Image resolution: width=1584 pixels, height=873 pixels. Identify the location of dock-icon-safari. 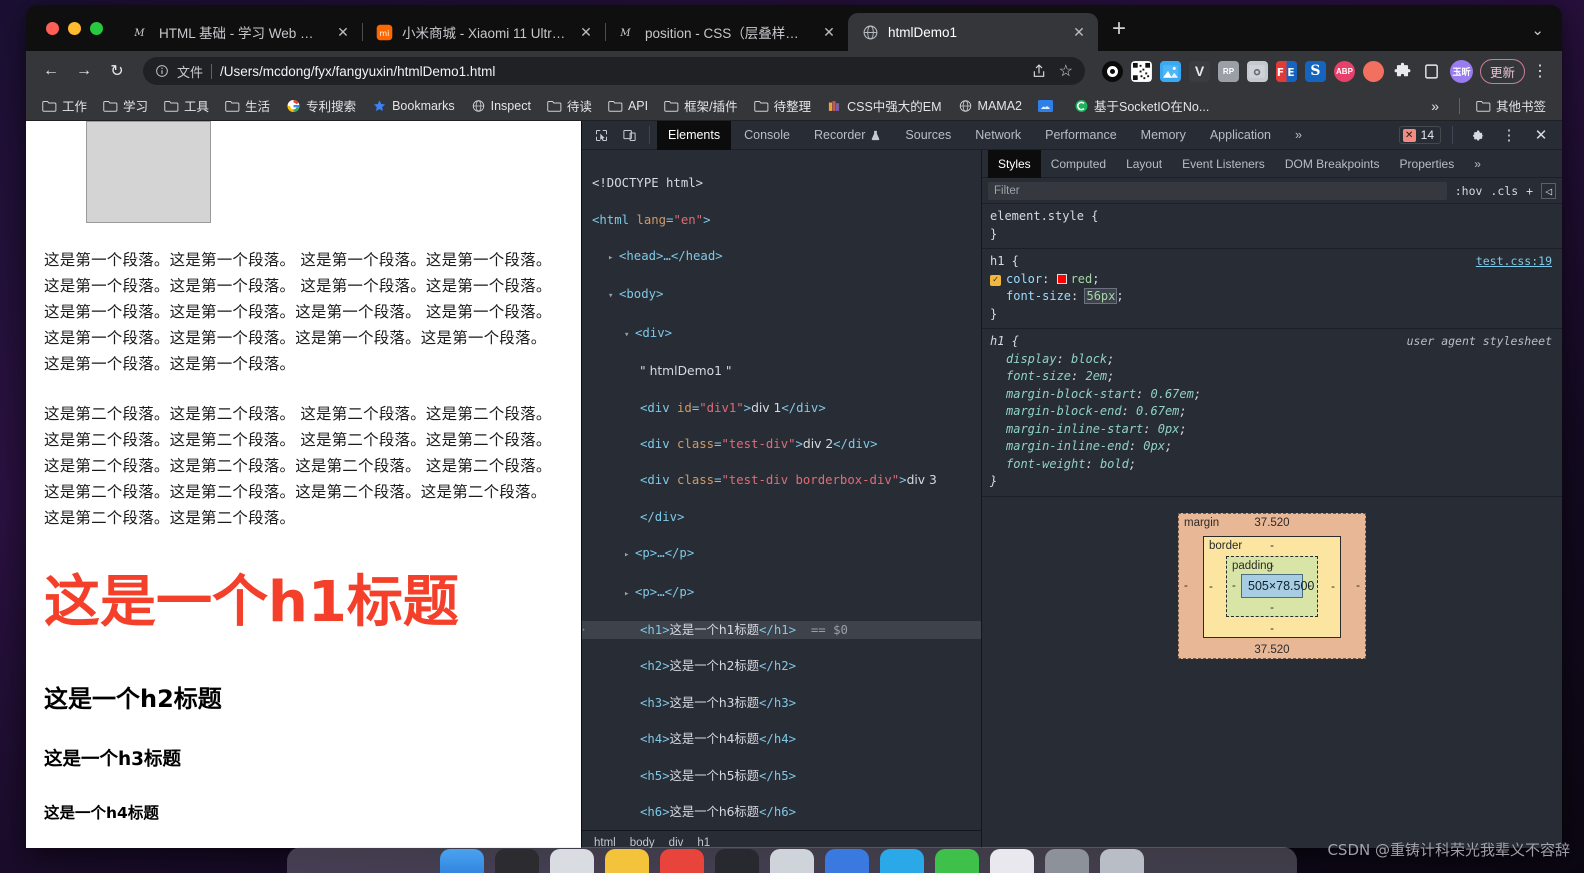
(572, 861).